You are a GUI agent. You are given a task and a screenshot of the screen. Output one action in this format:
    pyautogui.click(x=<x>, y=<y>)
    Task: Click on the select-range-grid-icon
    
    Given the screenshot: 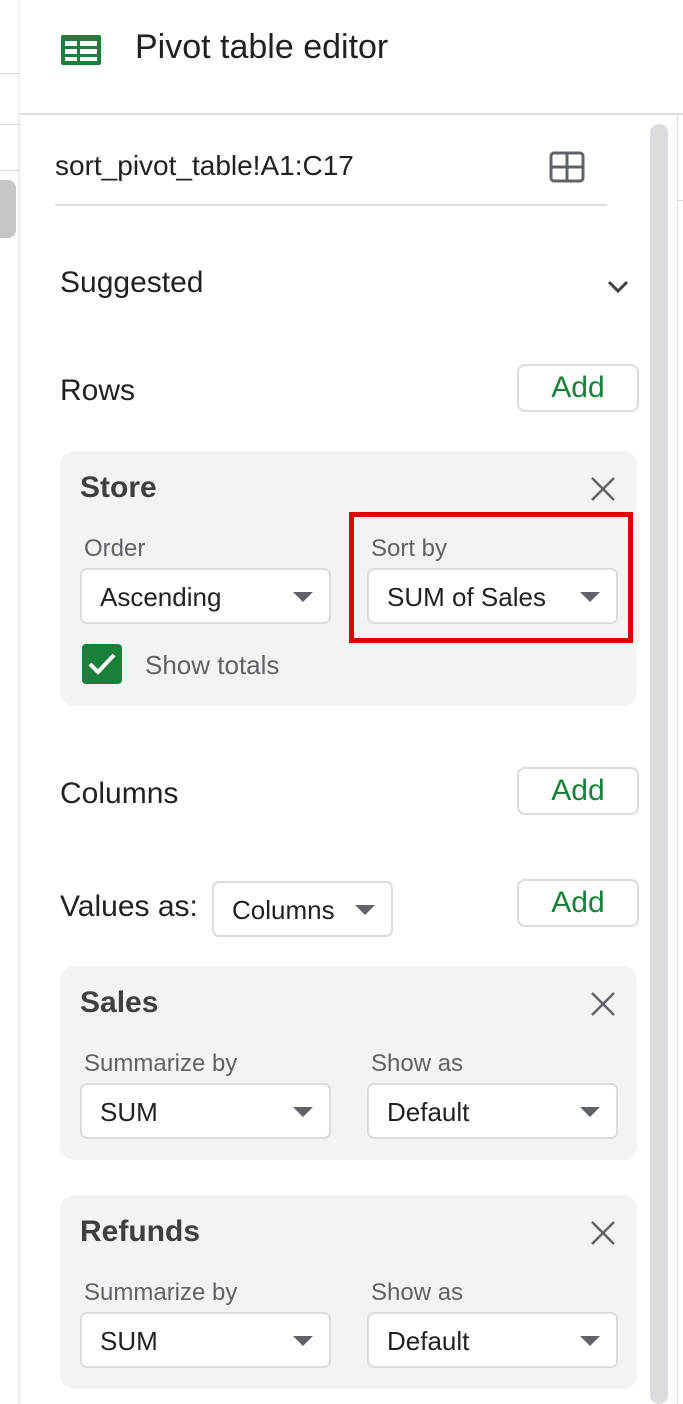 What is the action you would take?
    pyautogui.click(x=567, y=167)
    